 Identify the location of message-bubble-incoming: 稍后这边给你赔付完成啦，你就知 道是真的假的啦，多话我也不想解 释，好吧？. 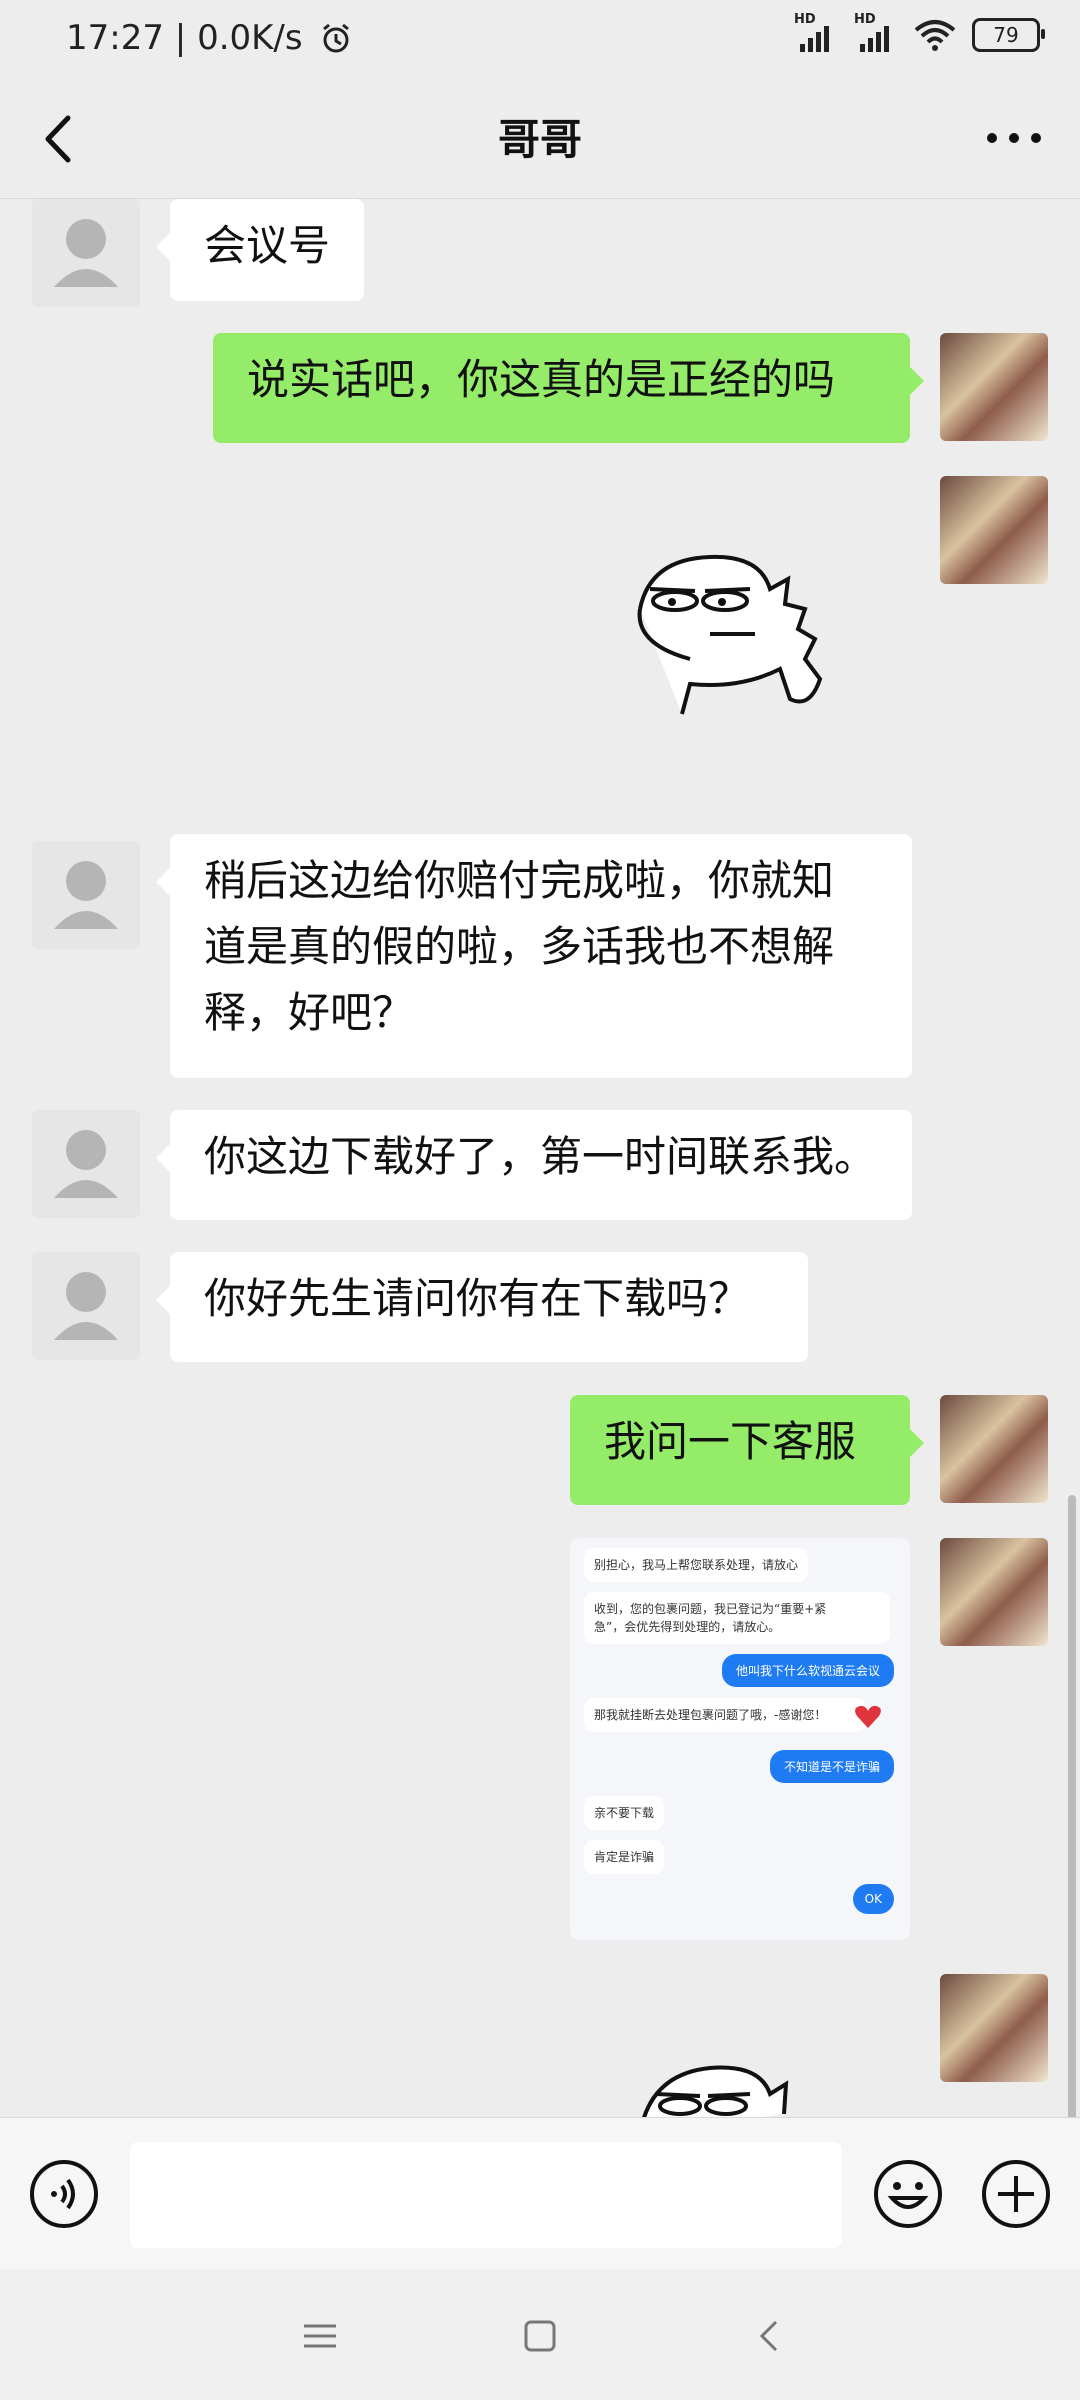
(534, 956).